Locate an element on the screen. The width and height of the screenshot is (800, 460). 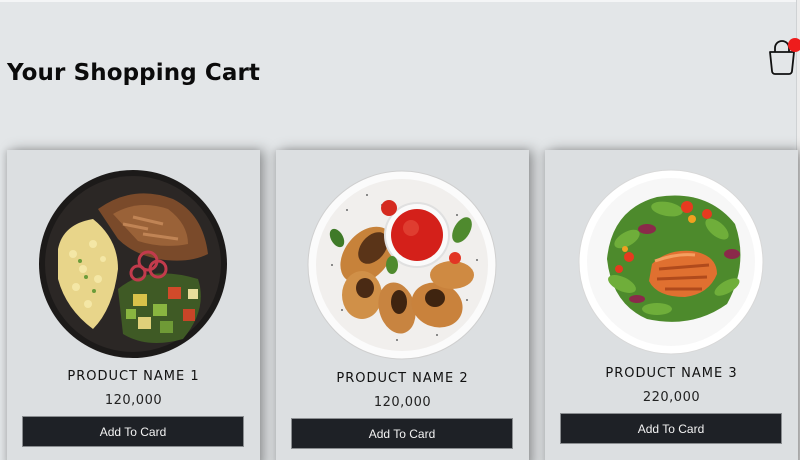
product-price: 220,000 is located at coordinates (671, 397).